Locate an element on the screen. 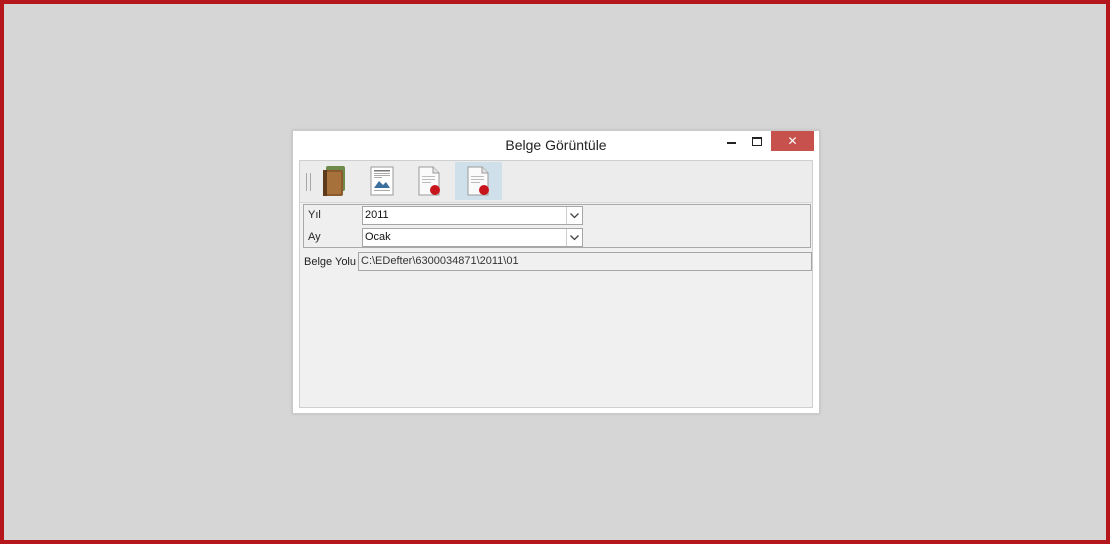 The image size is (1110, 544). minimize-button is located at coordinates (731, 141).